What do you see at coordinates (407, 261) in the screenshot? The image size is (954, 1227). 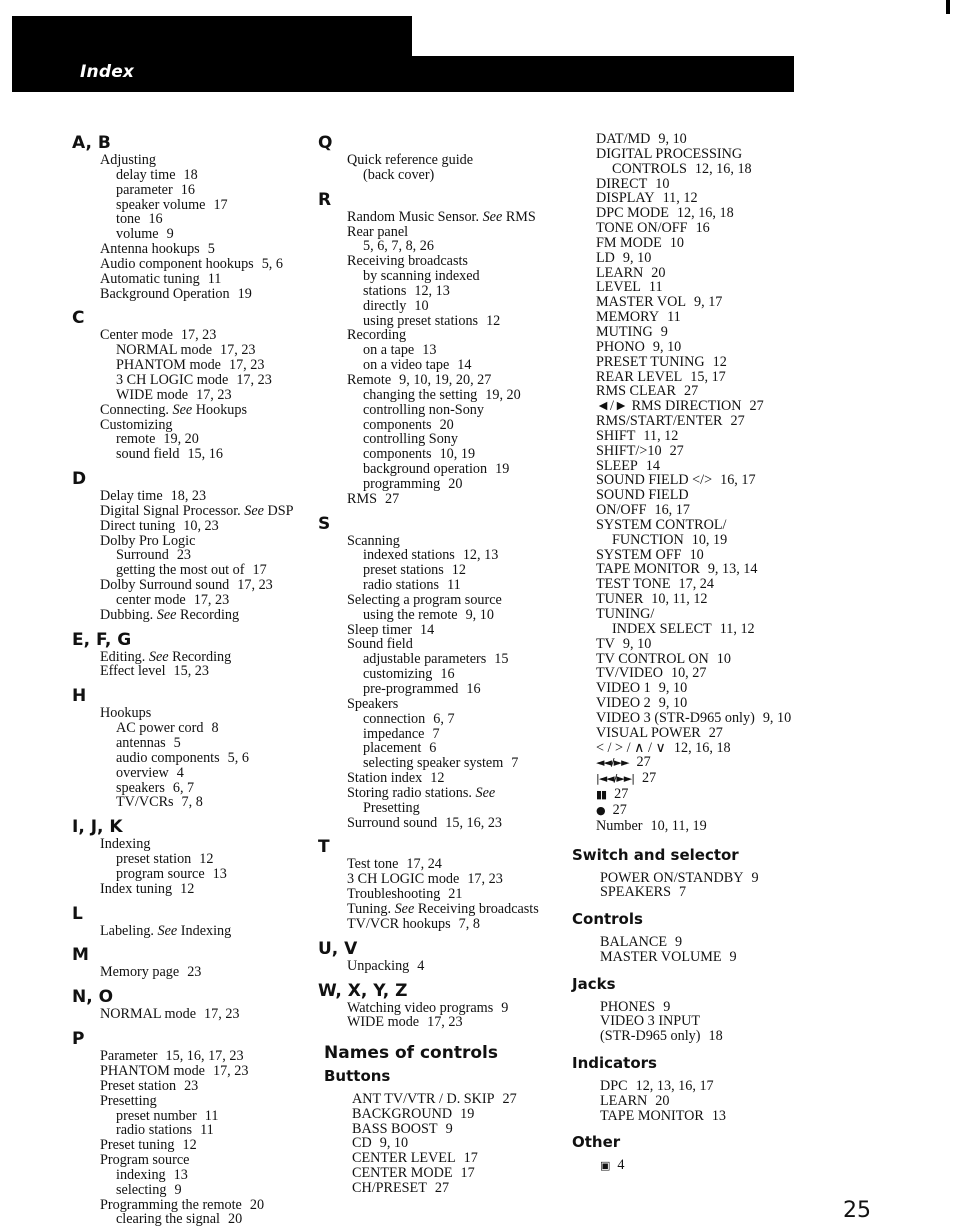 I see `entry-text: Receiving broadcasts` at bounding box center [407, 261].